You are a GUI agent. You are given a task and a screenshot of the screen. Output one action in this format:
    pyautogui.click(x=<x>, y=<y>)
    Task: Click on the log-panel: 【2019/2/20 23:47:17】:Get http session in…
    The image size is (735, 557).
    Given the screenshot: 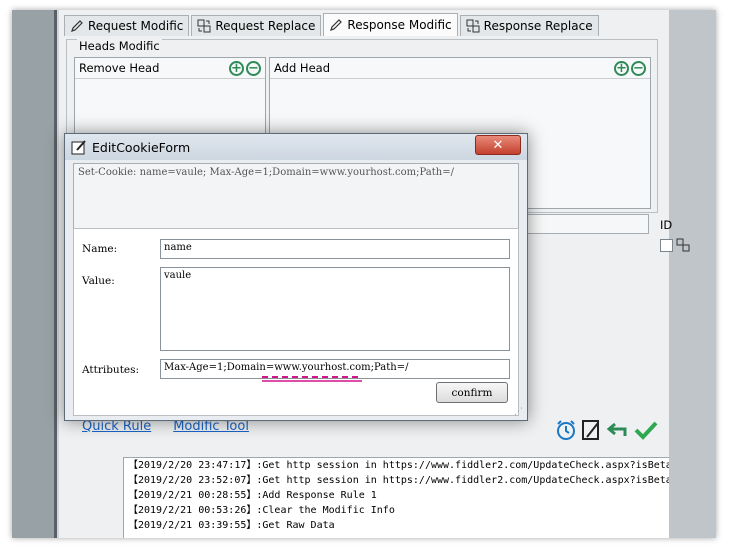 What is the action you would take?
    pyautogui.click(x=419, y=497)
    